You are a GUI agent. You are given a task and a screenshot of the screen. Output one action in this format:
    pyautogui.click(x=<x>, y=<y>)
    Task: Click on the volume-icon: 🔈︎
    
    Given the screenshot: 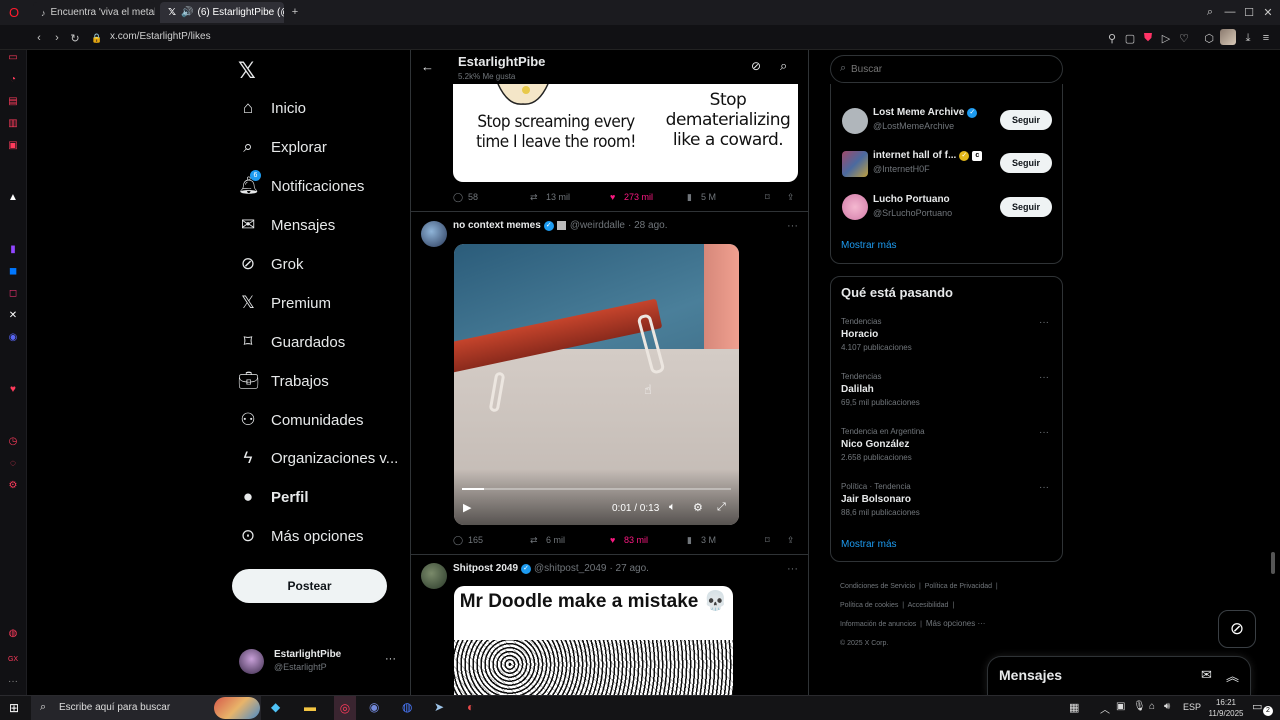 What is the action you would take?
    pyautogui.click(x=672, y=507)
    